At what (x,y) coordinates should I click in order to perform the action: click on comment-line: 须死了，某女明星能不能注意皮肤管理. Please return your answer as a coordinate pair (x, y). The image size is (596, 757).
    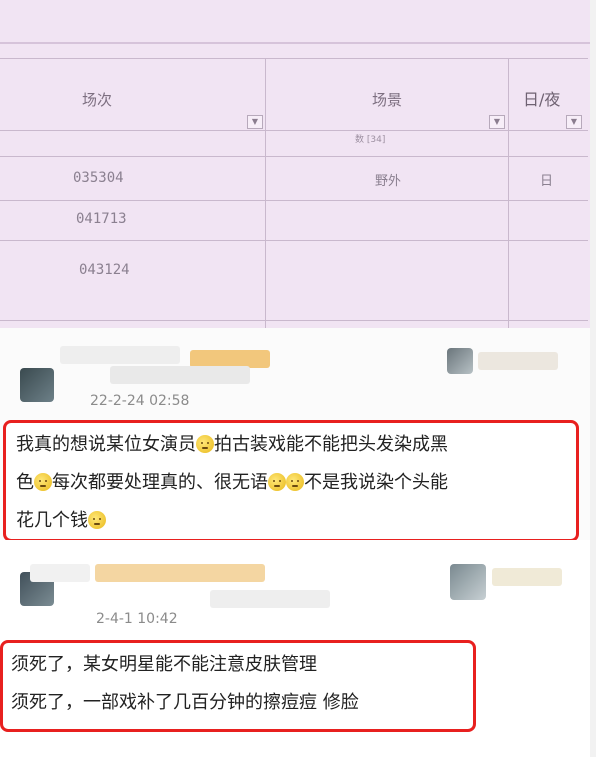
    Looking at the image, I should click on (164, 664).